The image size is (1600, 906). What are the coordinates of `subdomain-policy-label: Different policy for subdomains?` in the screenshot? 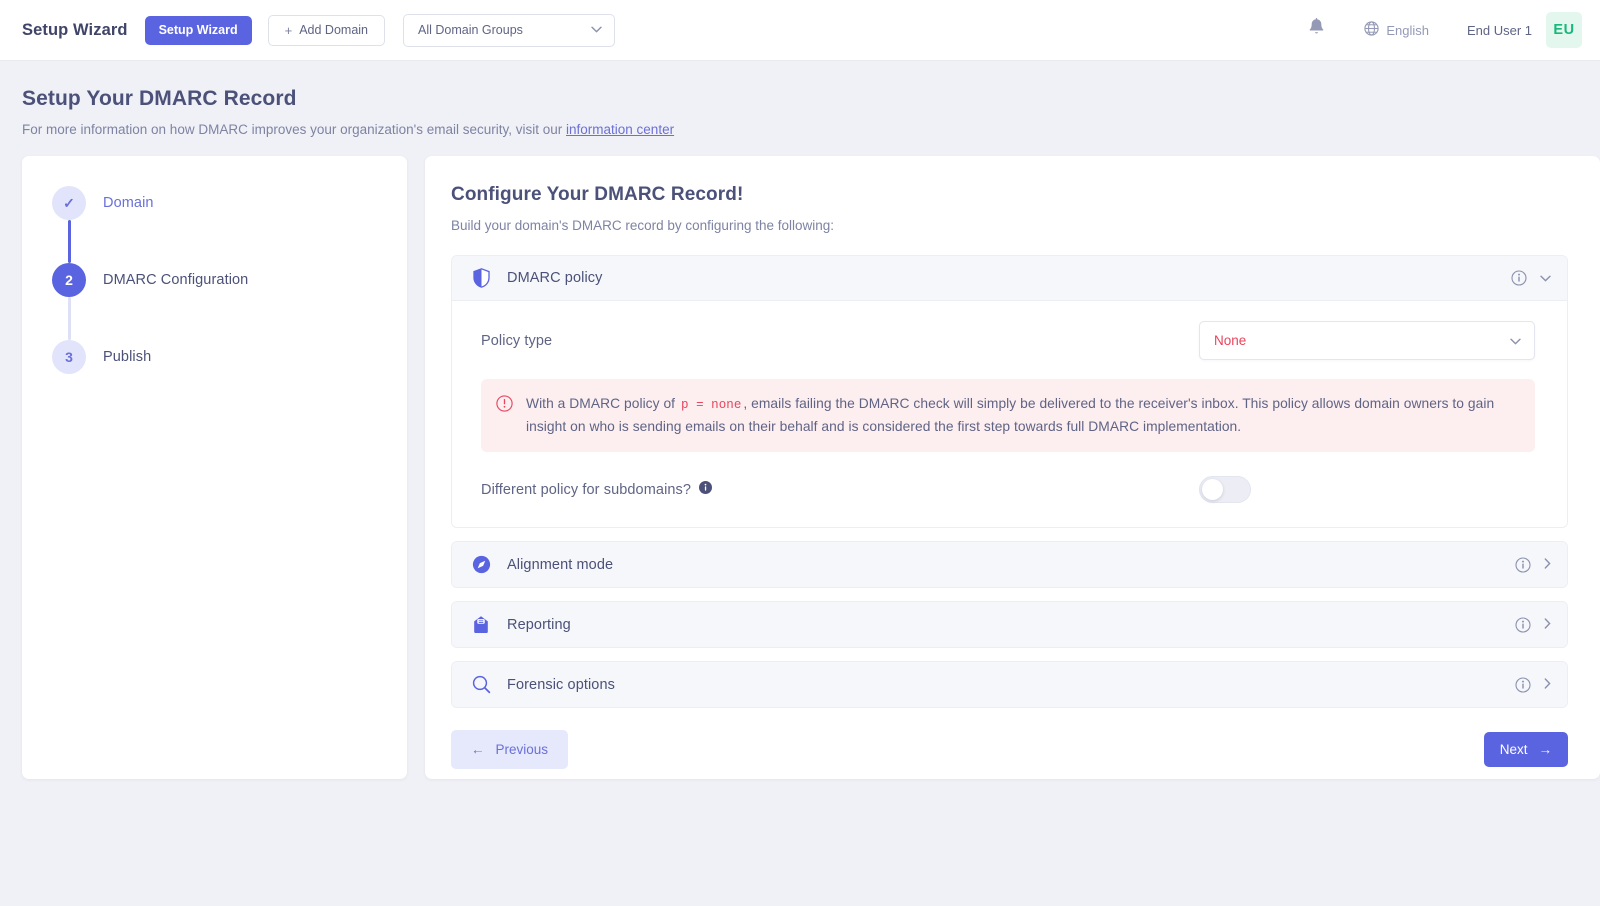 It's located at (597, 489).